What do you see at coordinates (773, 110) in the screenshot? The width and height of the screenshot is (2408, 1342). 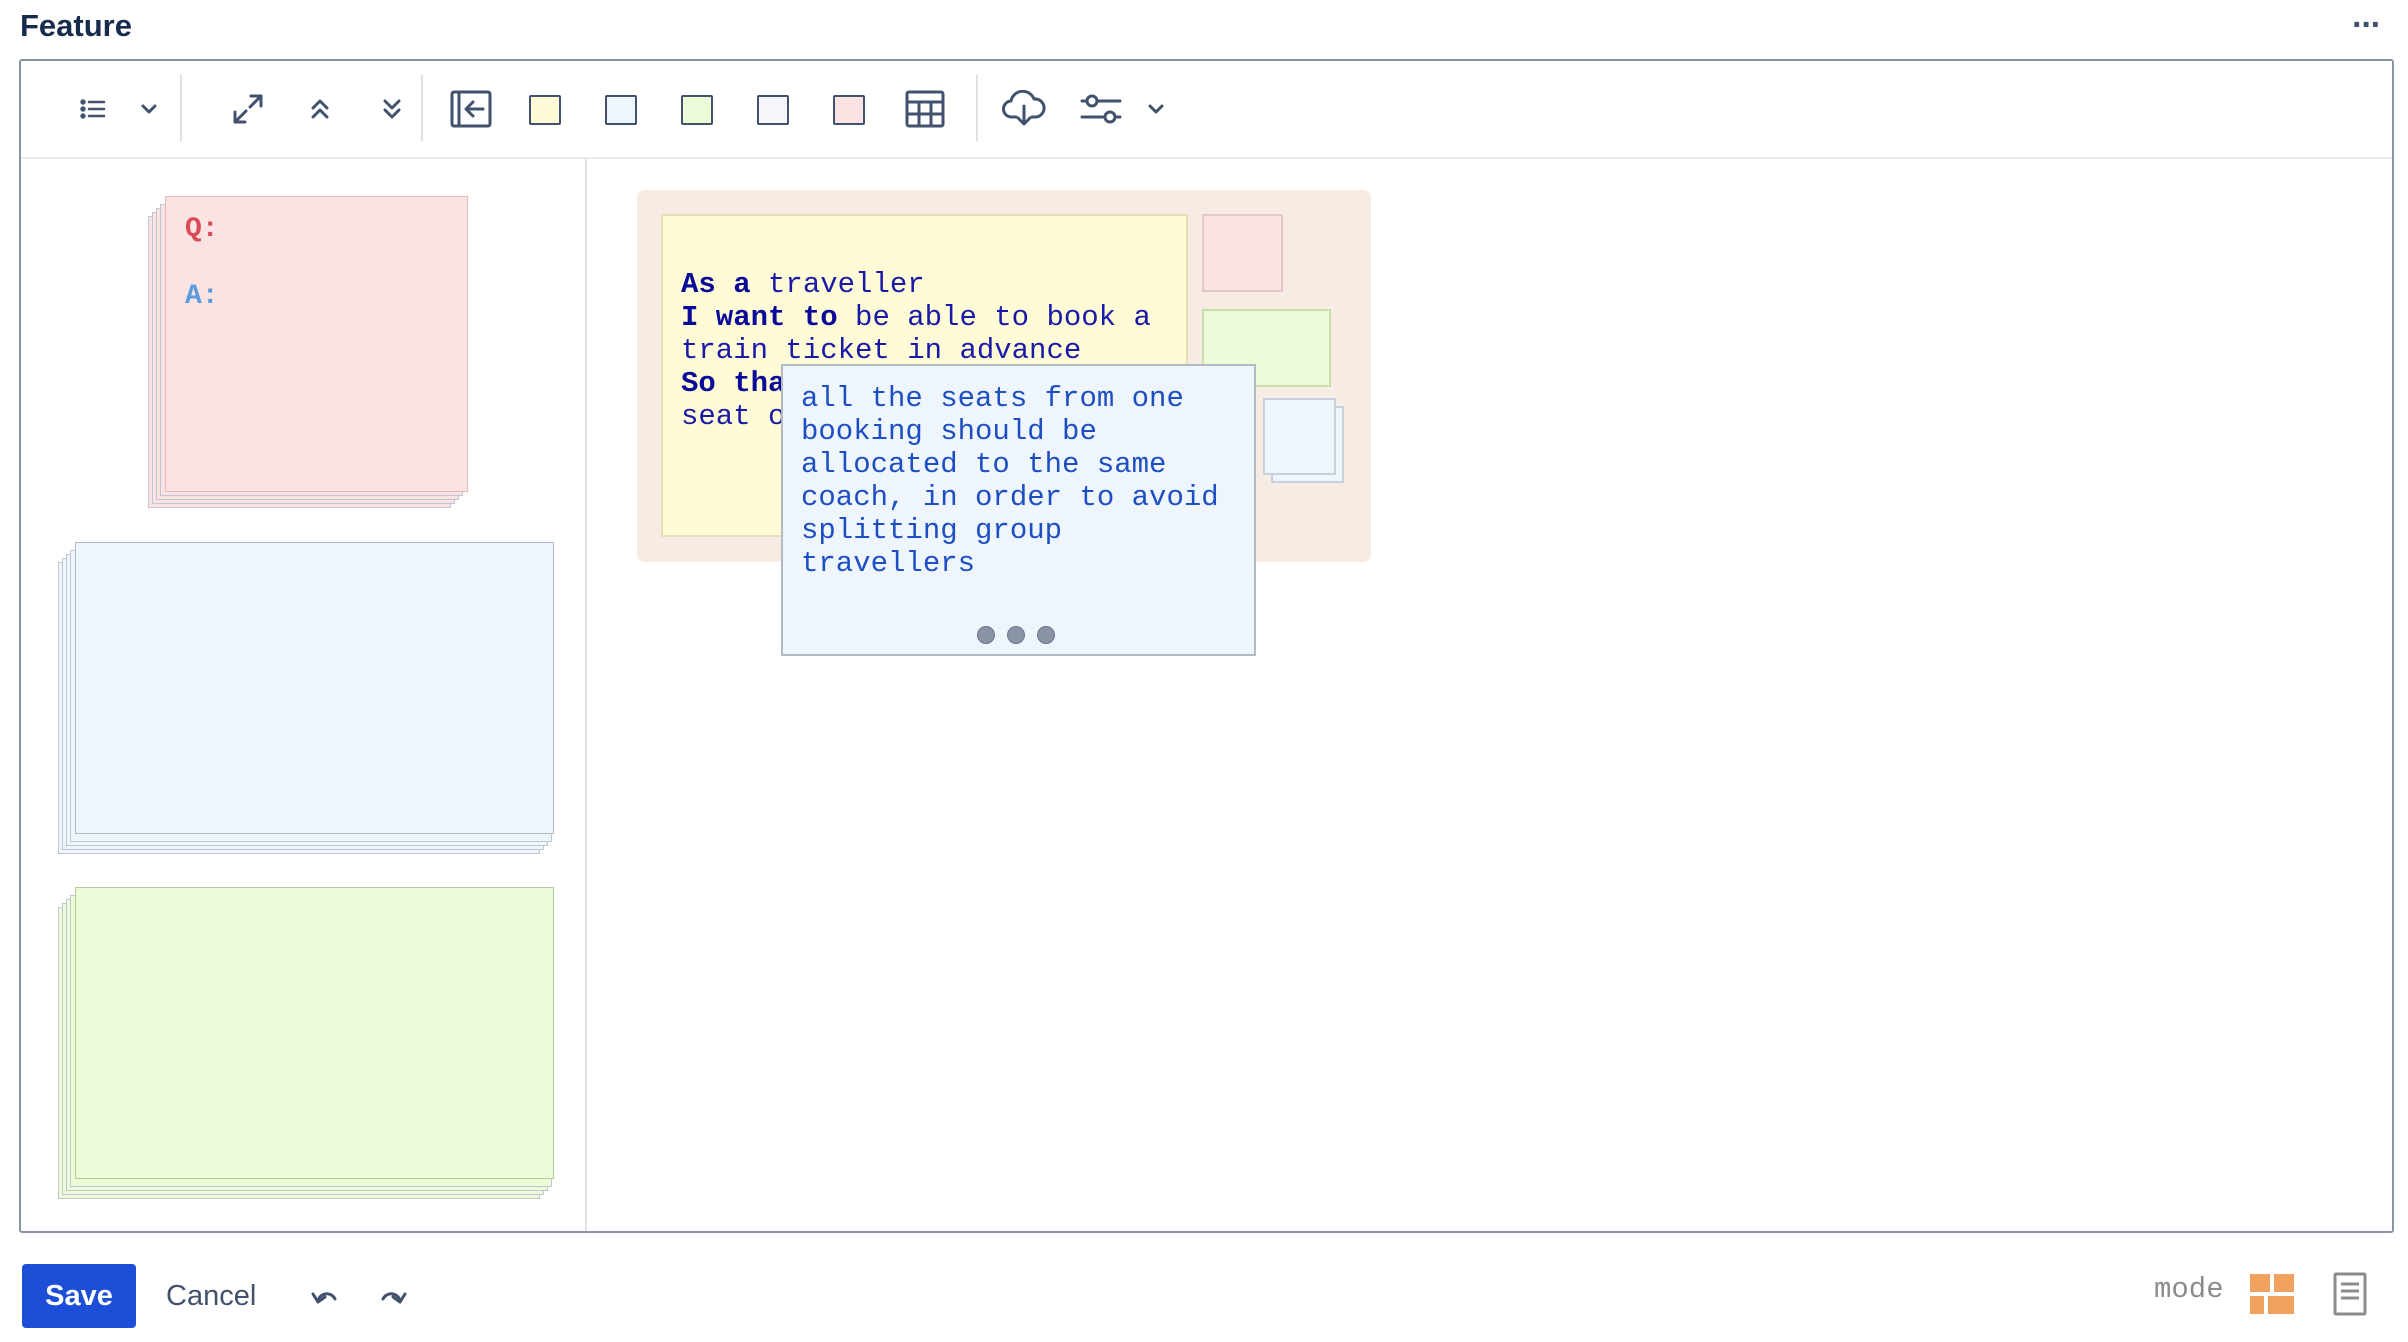 I see `color-swatch-grey` at bounding box center [773, 110].